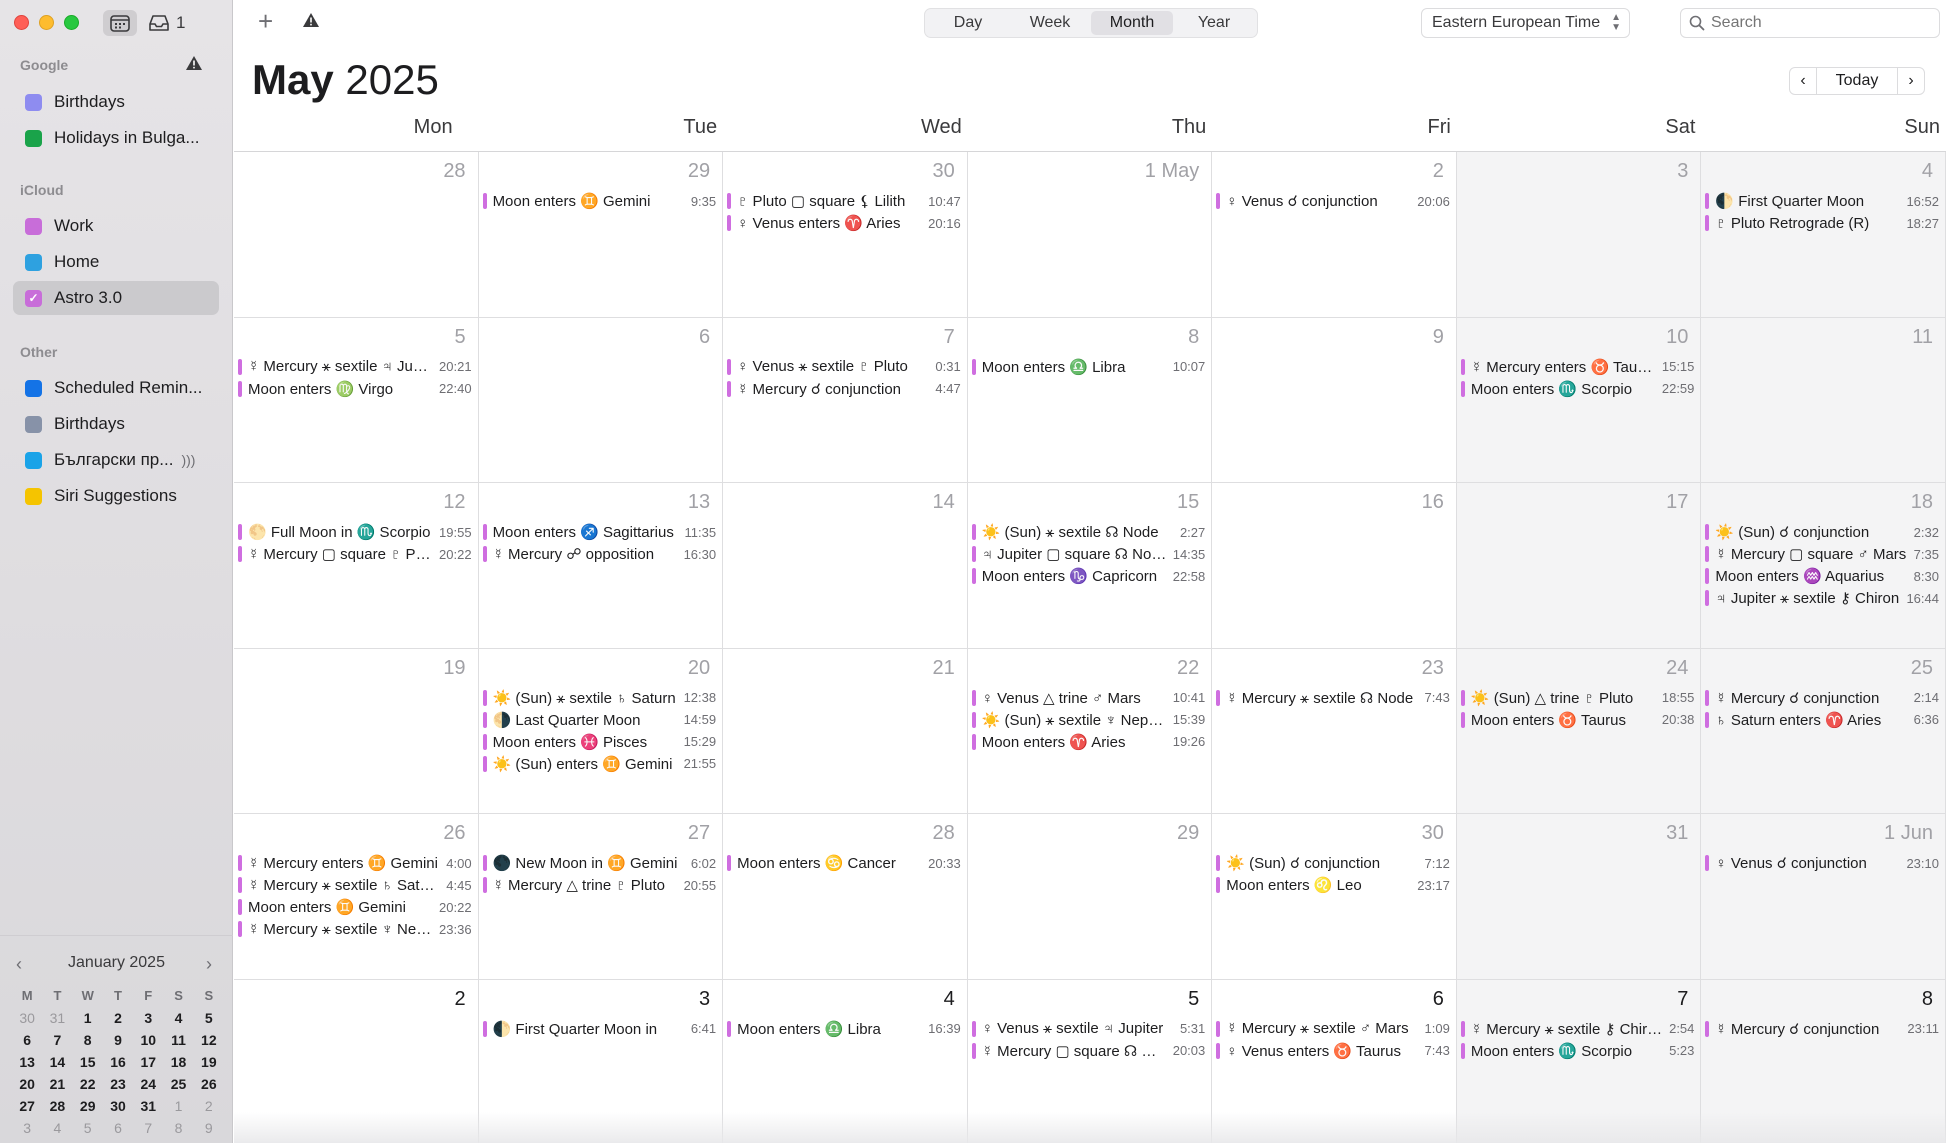 The height and width of the screenshot is (1143, 1946). I want to click on calendar-event: Moon enters ♎️ Libra 16:39, so click(844, 1029).